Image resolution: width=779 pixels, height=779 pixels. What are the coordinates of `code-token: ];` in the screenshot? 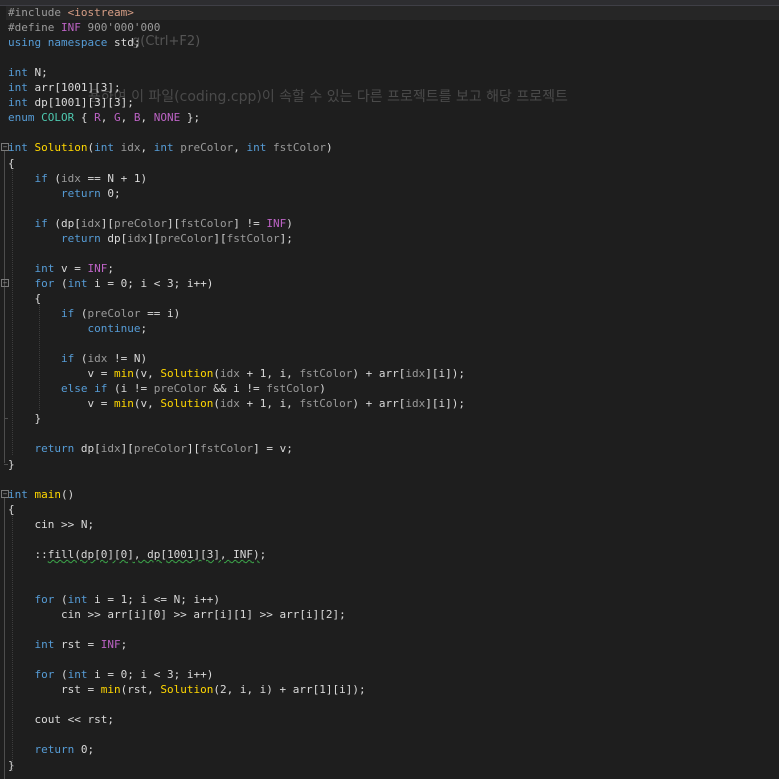 It's located at (286, 238).